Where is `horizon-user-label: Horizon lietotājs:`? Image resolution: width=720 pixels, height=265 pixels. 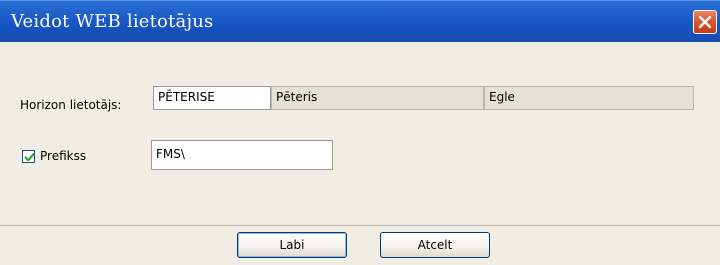 horizon-user-label: Horizon lietotājs: is located at coordinates (71, 105).